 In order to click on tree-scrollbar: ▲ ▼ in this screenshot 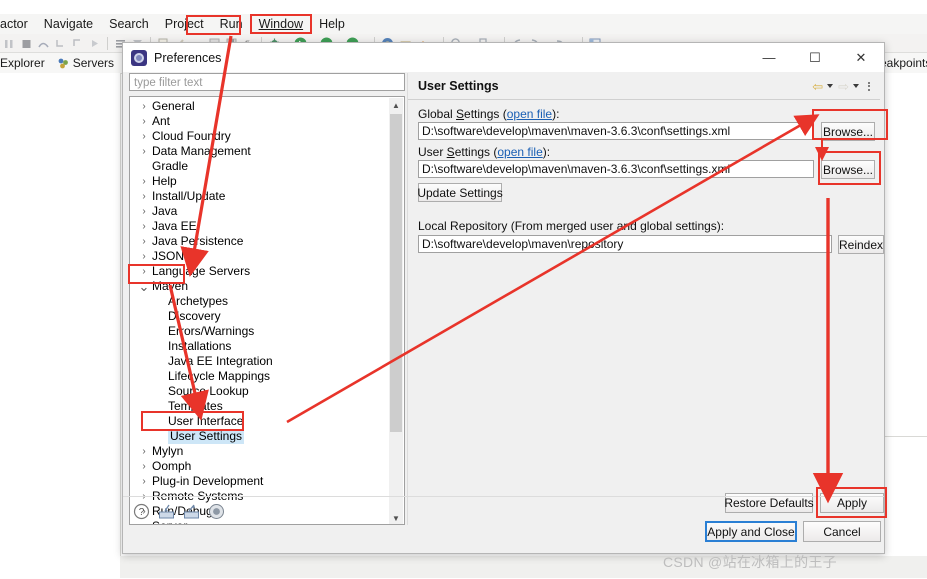, I will do `click(396, 311)`.